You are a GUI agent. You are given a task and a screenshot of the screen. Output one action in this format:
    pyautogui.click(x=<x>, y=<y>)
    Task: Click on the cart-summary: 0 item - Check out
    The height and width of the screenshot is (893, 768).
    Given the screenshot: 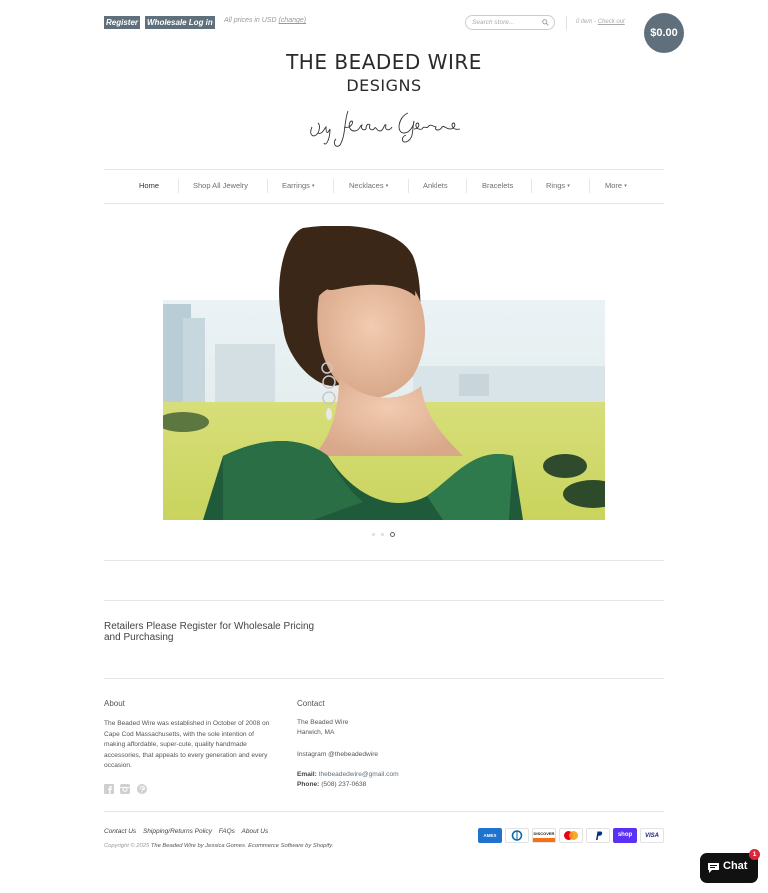 What is the action you would take?
    pyautogui.click(x=600, y=22)
    